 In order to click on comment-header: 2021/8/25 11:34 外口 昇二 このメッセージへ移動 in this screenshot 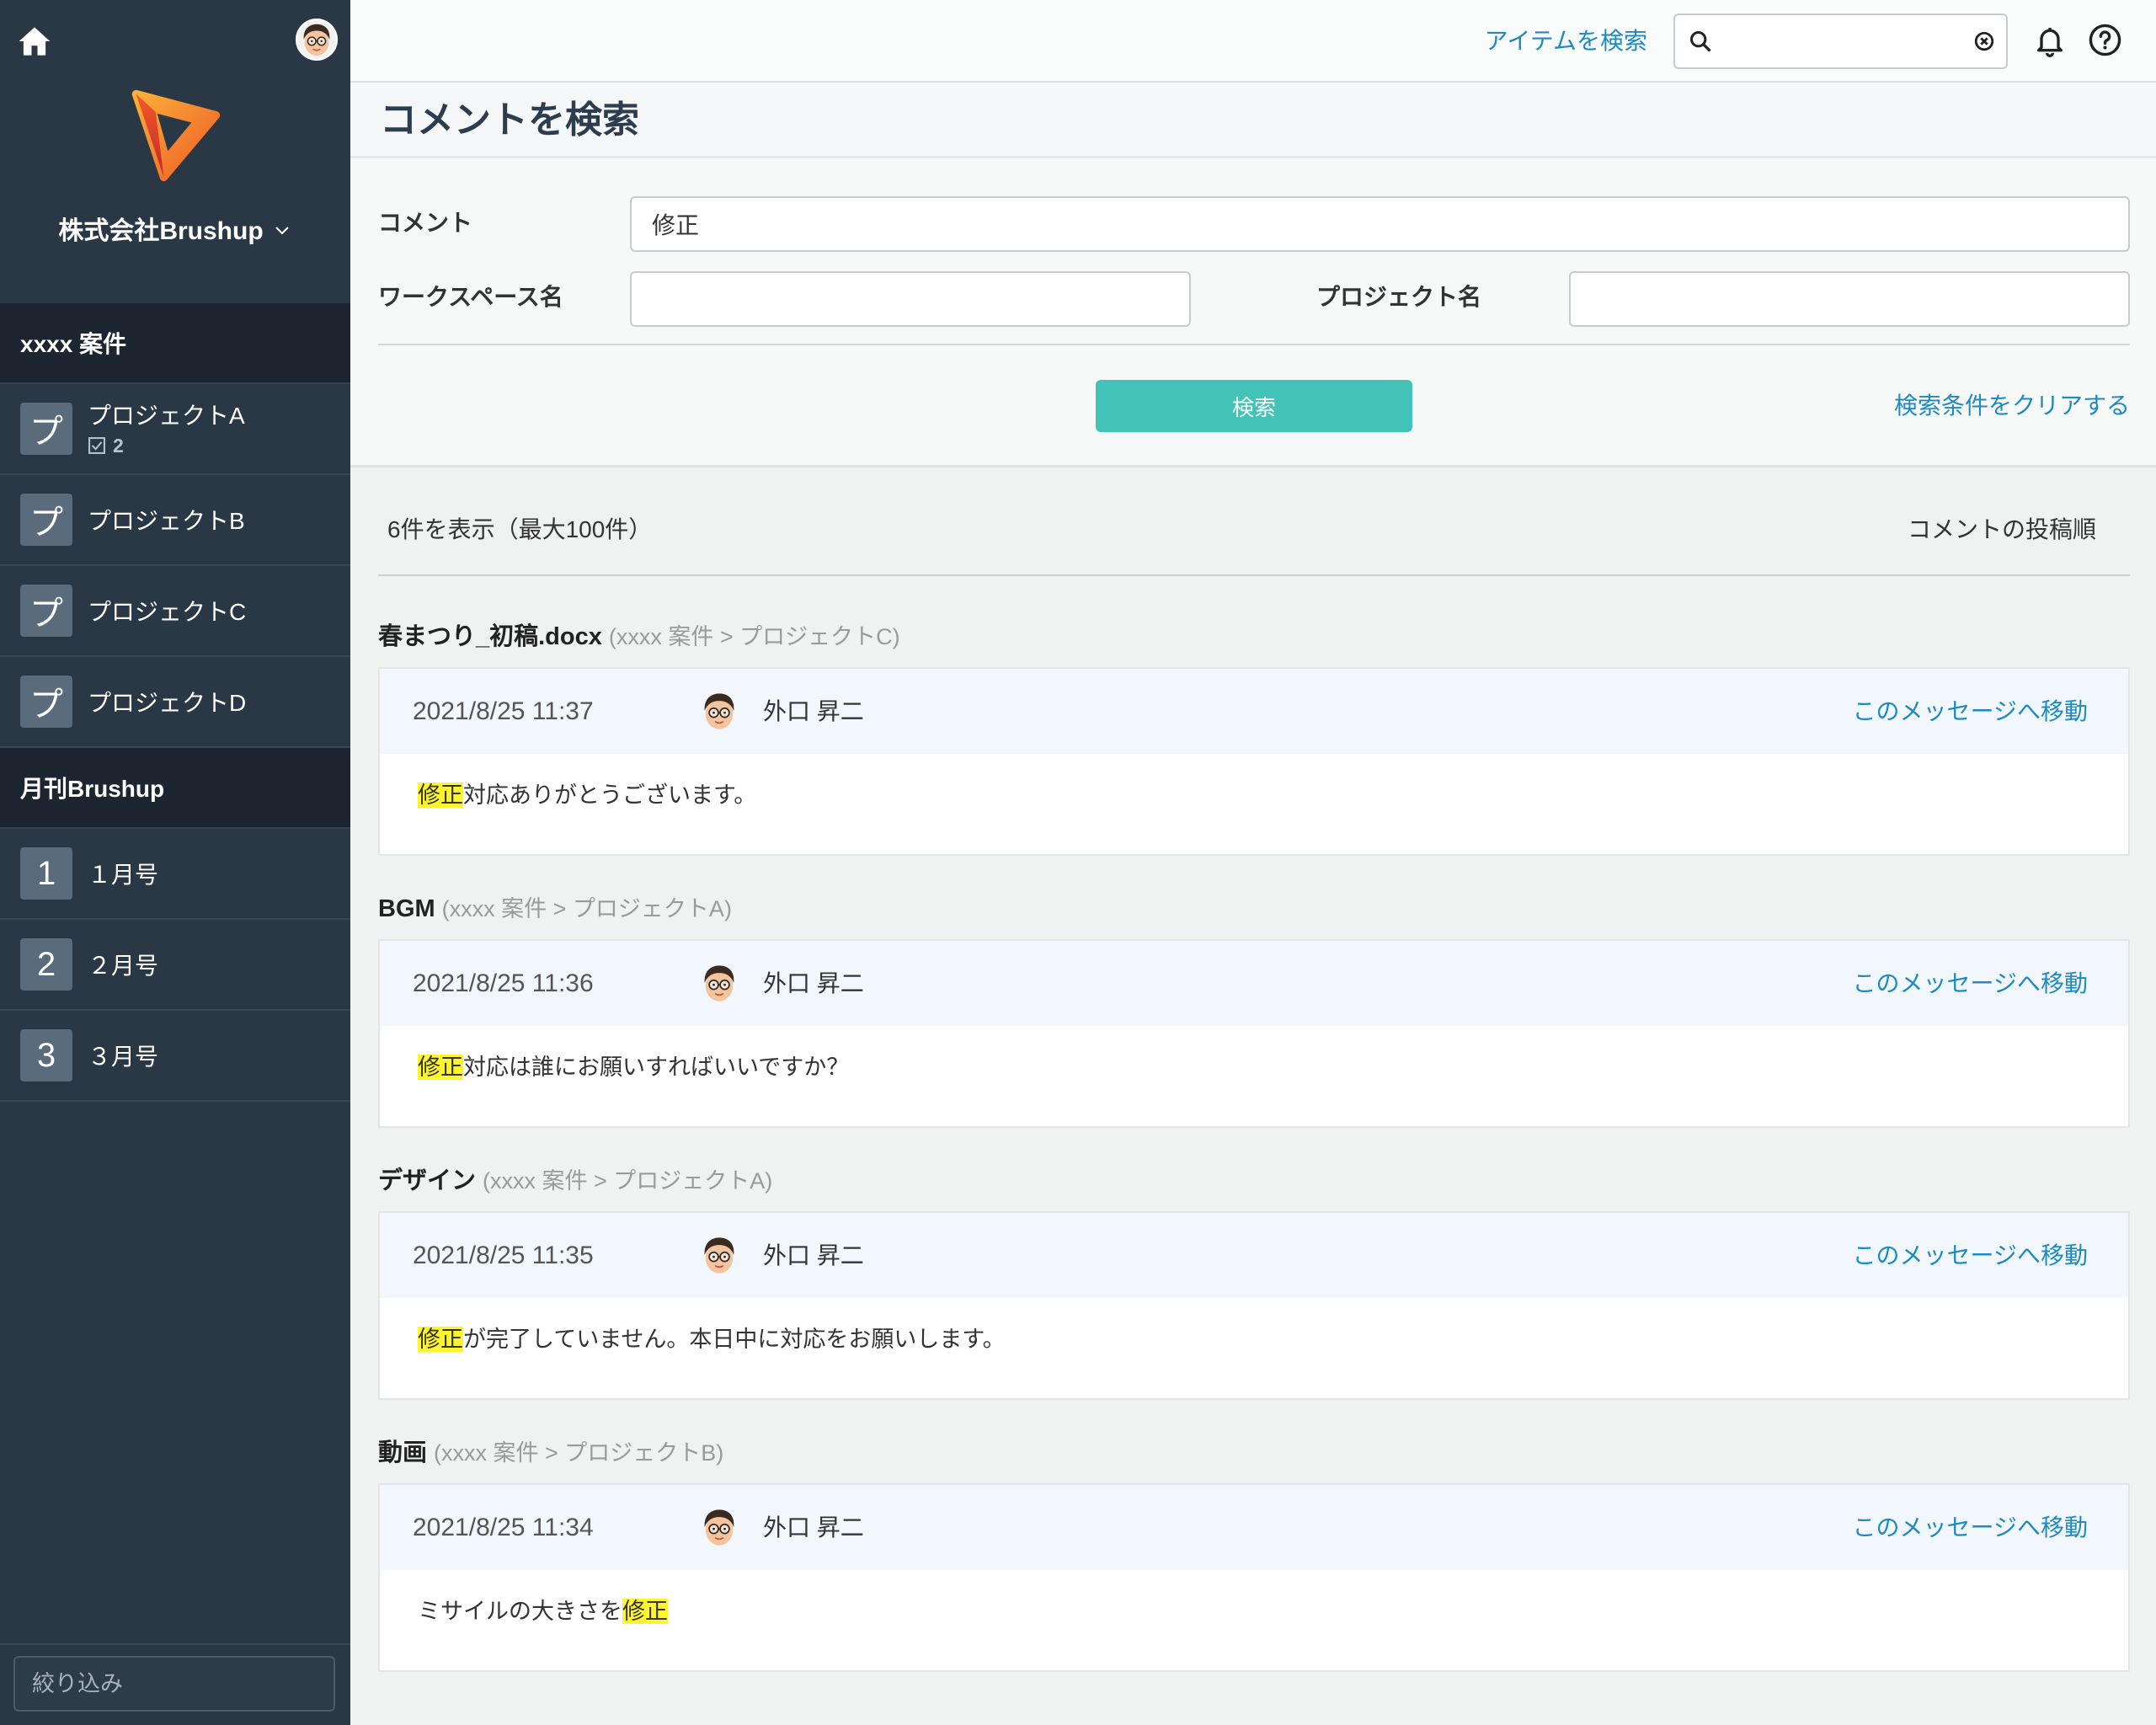, I will do `click(1254, 1527)`.